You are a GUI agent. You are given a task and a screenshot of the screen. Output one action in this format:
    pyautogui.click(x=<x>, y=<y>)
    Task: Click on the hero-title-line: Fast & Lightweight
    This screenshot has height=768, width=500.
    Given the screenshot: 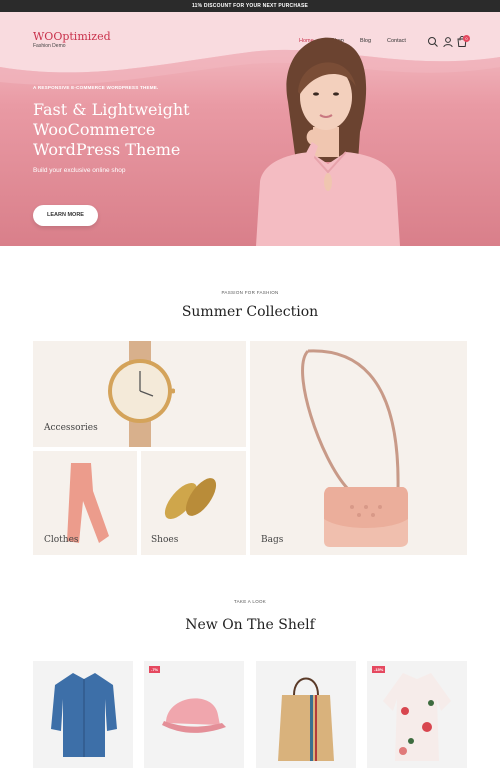 What is the action you would take?
    pyautogui.click(x=111, y=109)
    